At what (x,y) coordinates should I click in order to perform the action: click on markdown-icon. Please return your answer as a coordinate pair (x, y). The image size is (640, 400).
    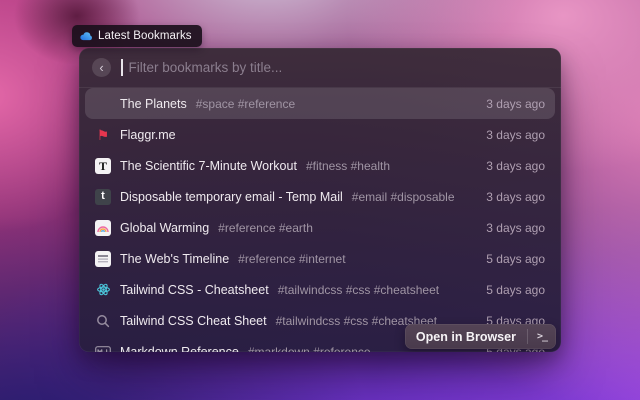
    Looking at the image, I should click on (103, 348).